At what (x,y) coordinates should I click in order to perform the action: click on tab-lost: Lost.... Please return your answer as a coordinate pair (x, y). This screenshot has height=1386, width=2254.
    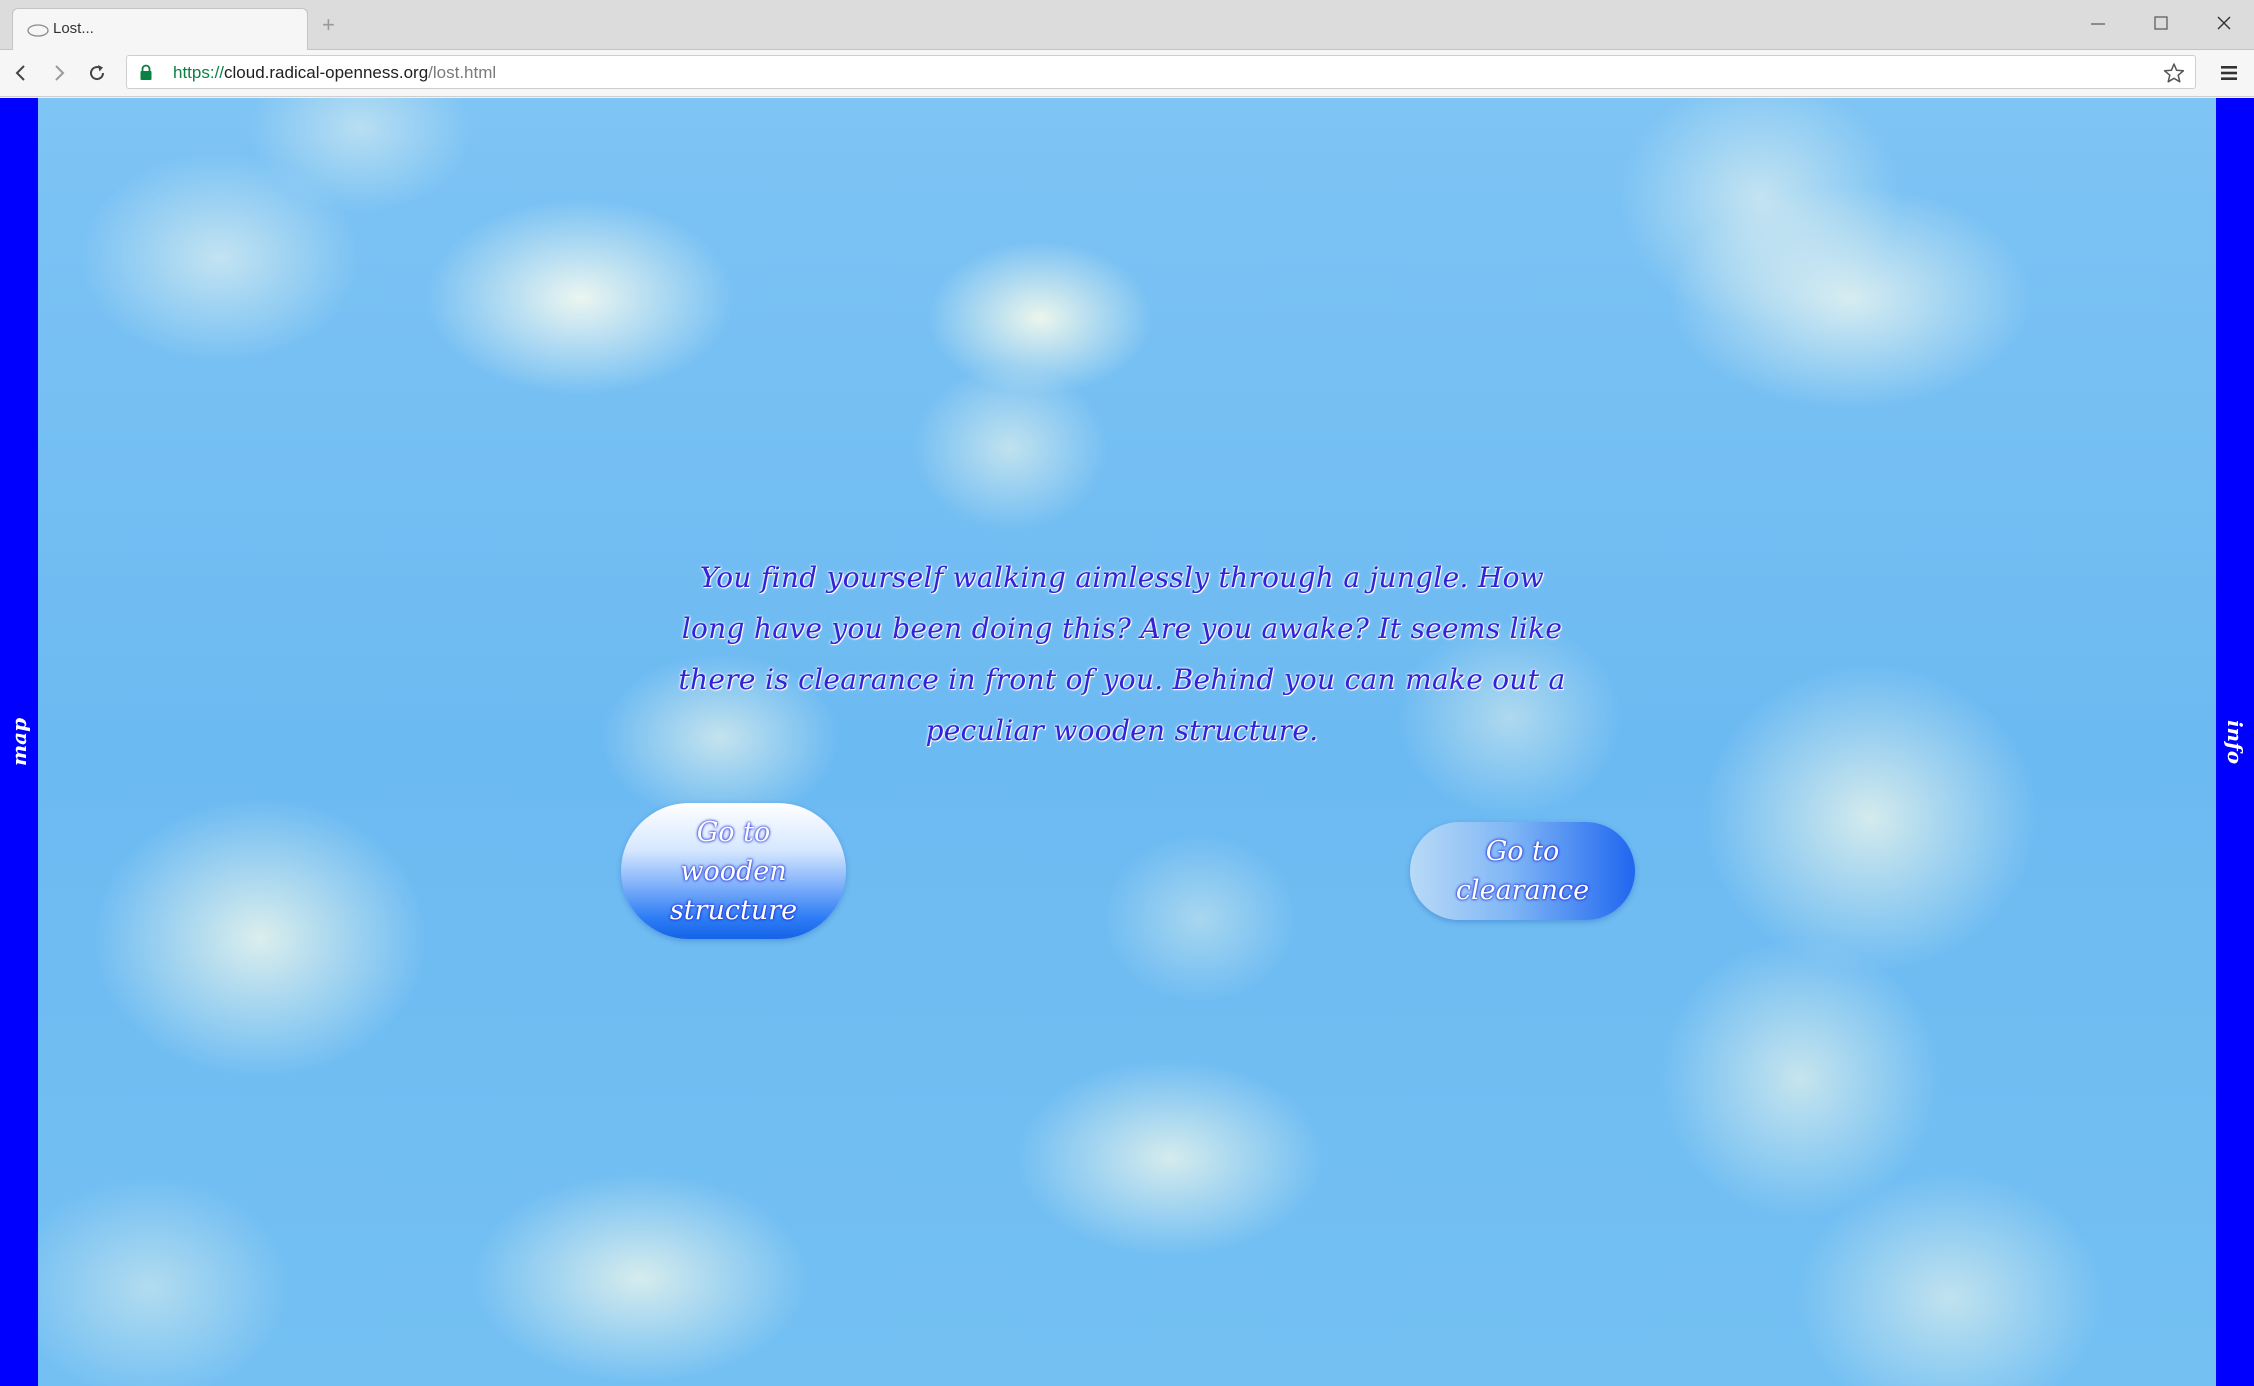
    Looking at the image, I should click on (160, 29).